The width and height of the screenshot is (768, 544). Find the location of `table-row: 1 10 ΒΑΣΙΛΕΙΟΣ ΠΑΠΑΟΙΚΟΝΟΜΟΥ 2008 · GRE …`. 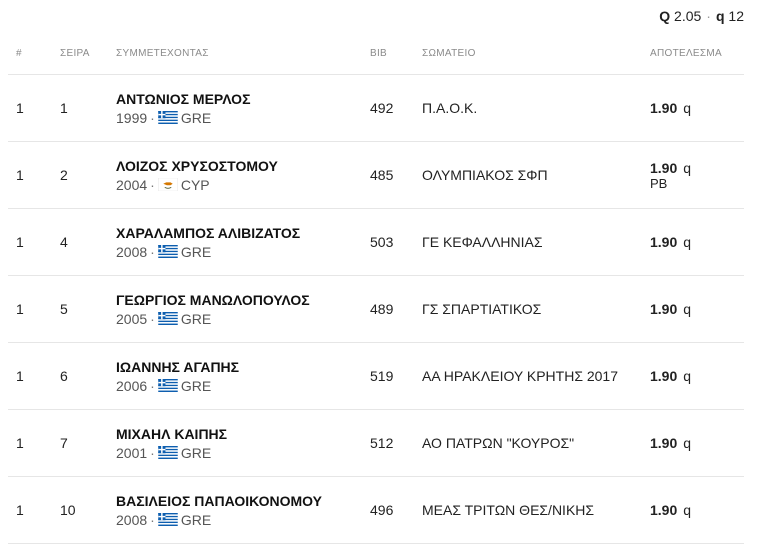

table-row: 1 10 ΒΑΣΙΛΕΙΟΣ ΠΑΠΑΟΙΚΟΝΟΜΟΥ 2008 · GRE … is located at coordinates (376, 510).